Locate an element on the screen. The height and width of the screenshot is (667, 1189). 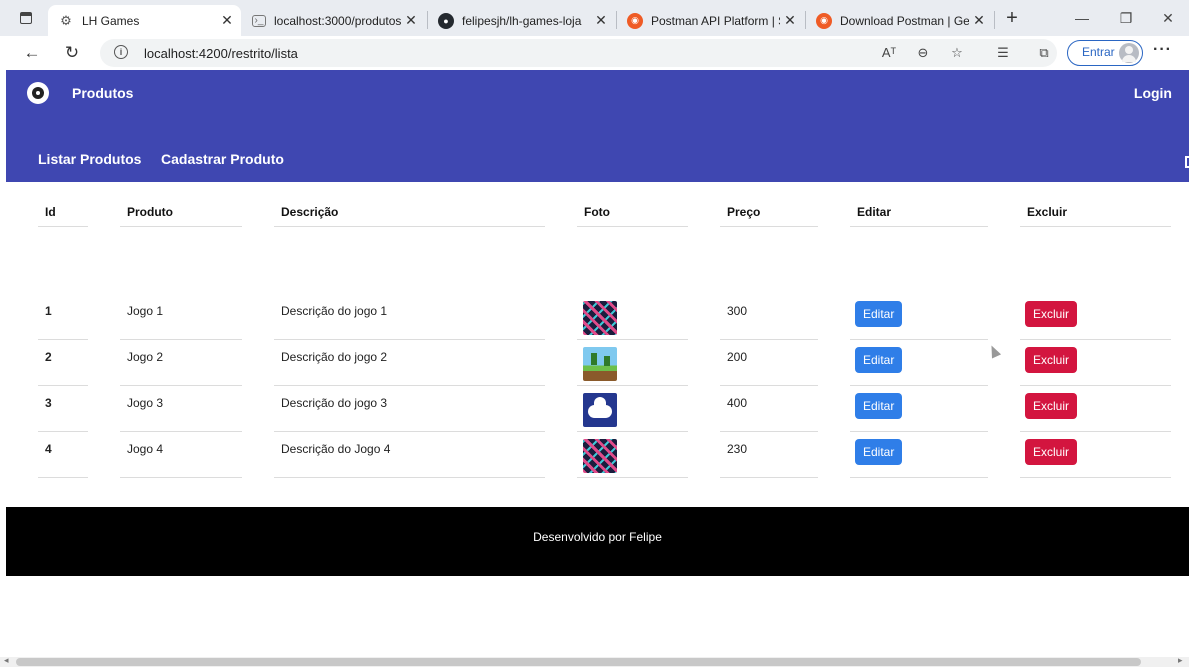
nav-listar-produtos: Listar Produtos is located at coordinates (89, 159).